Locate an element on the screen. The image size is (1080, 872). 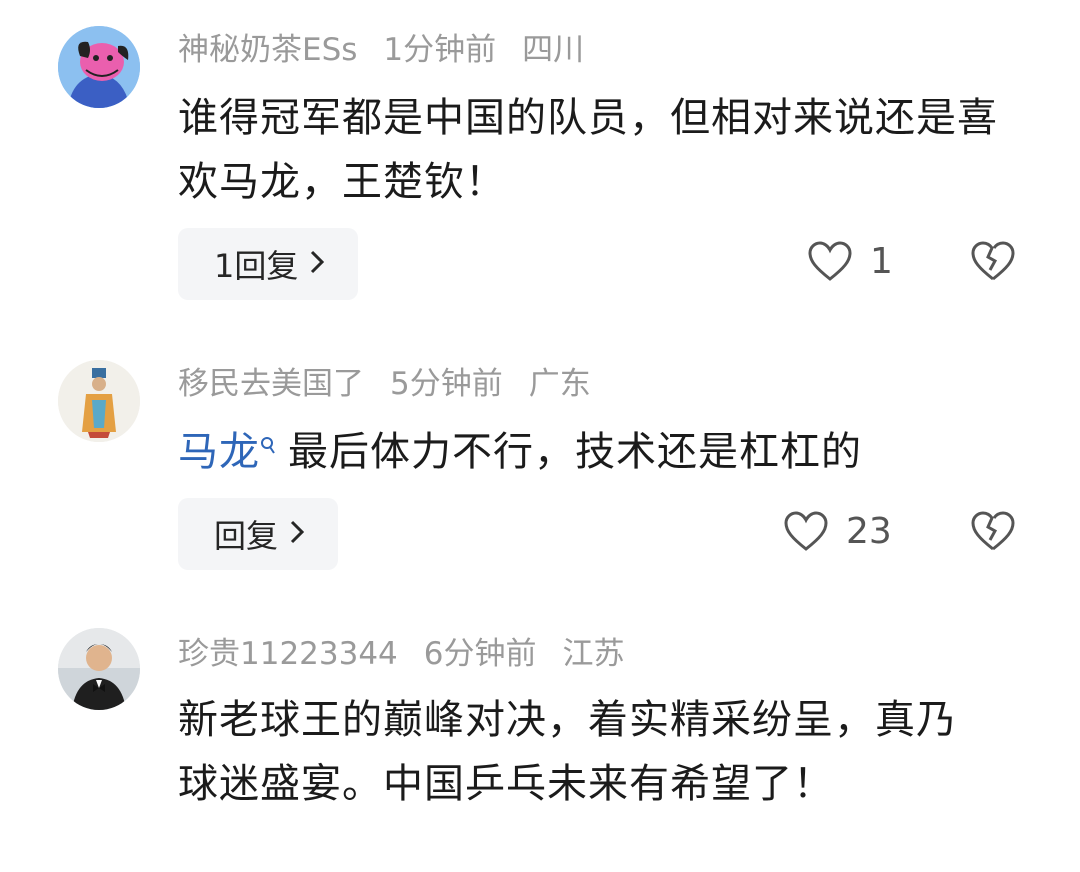
figure-avatar-icon is located at coordinates (99, 401).